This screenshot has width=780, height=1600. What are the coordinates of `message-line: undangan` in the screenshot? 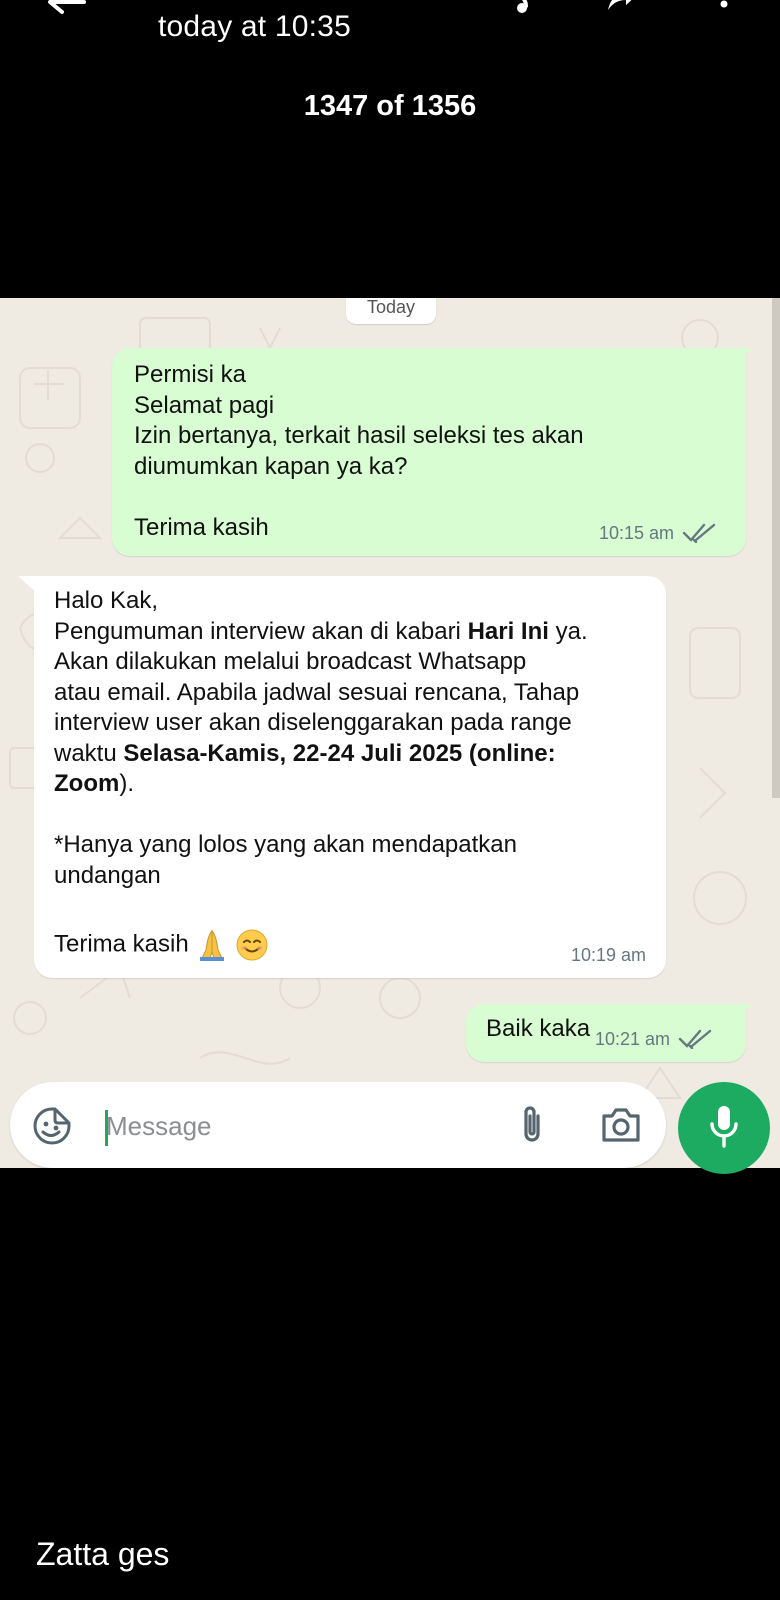 It's located at (107, 875).